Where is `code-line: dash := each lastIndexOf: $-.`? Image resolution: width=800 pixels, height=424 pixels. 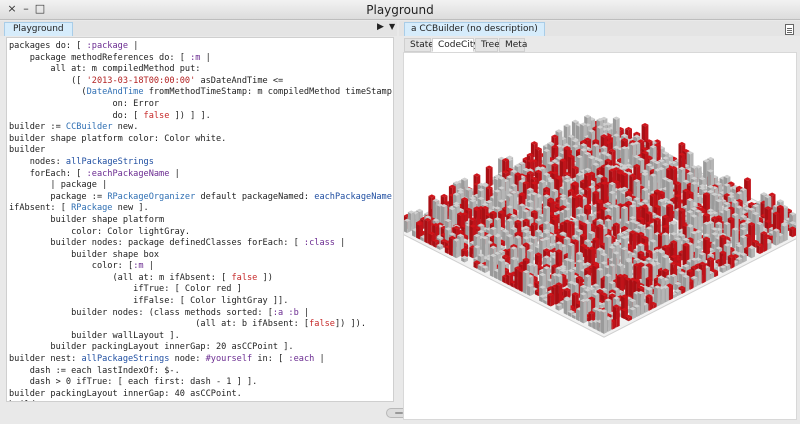
code-line: dash := each lastIndexOf: $-. is located at coordinates (201, 371).